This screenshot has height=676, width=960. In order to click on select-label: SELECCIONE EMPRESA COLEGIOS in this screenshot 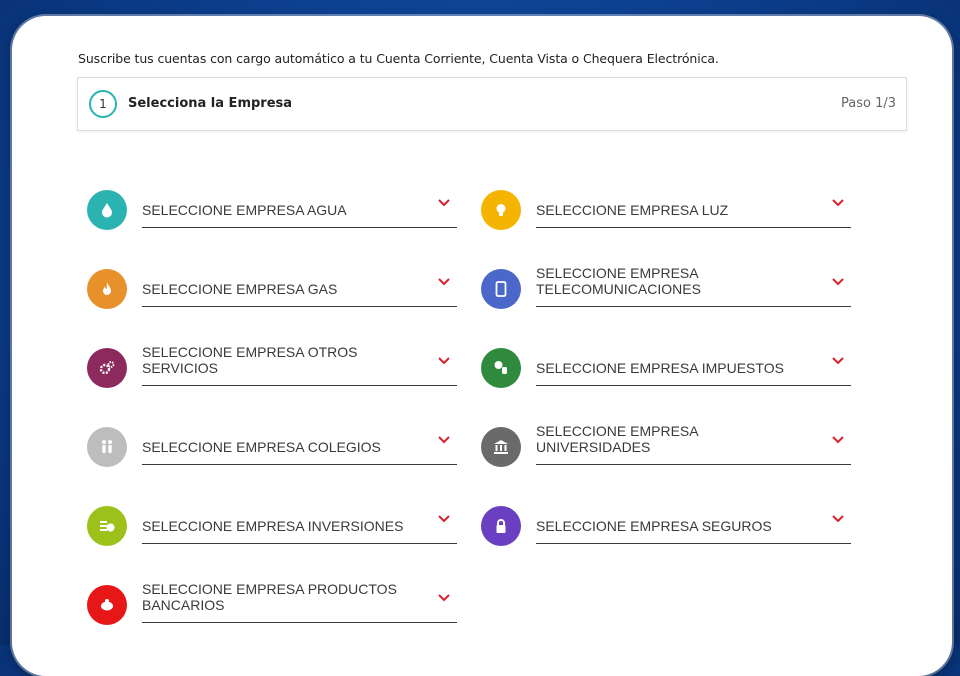, I will do `click(261, 447)`.